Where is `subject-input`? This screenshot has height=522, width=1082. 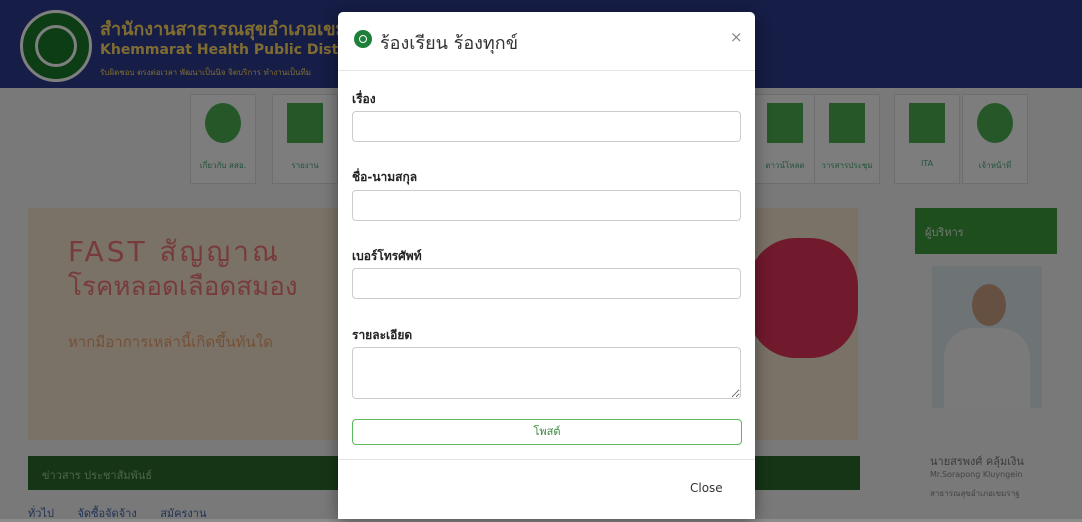 subject-input is located at coordinates (546, 126).